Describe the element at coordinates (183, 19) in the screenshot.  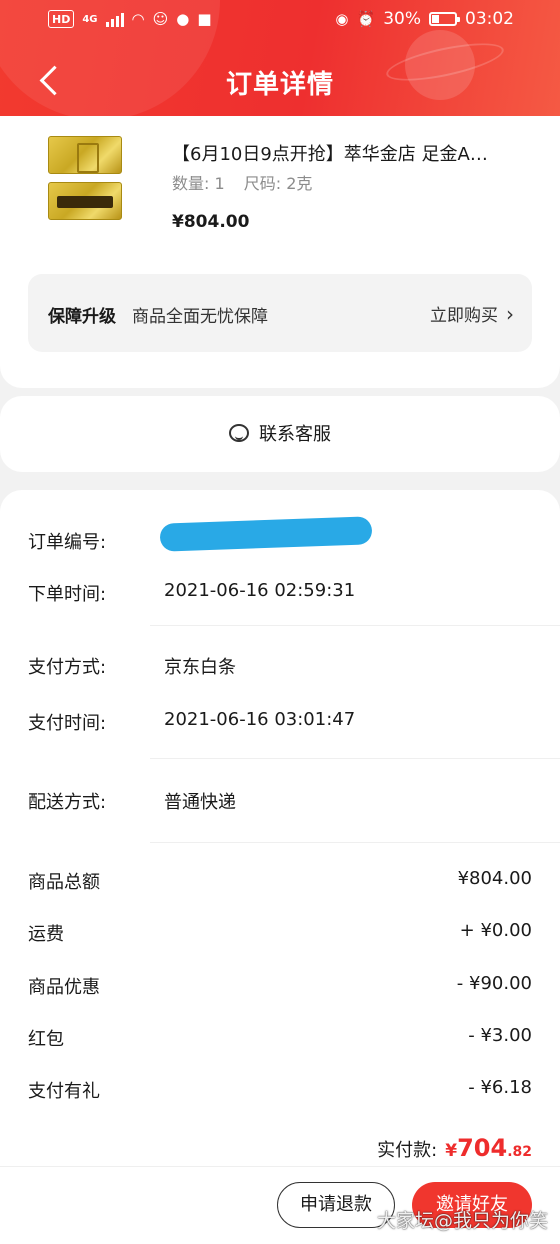
I see `message-icon: ●` at that location.